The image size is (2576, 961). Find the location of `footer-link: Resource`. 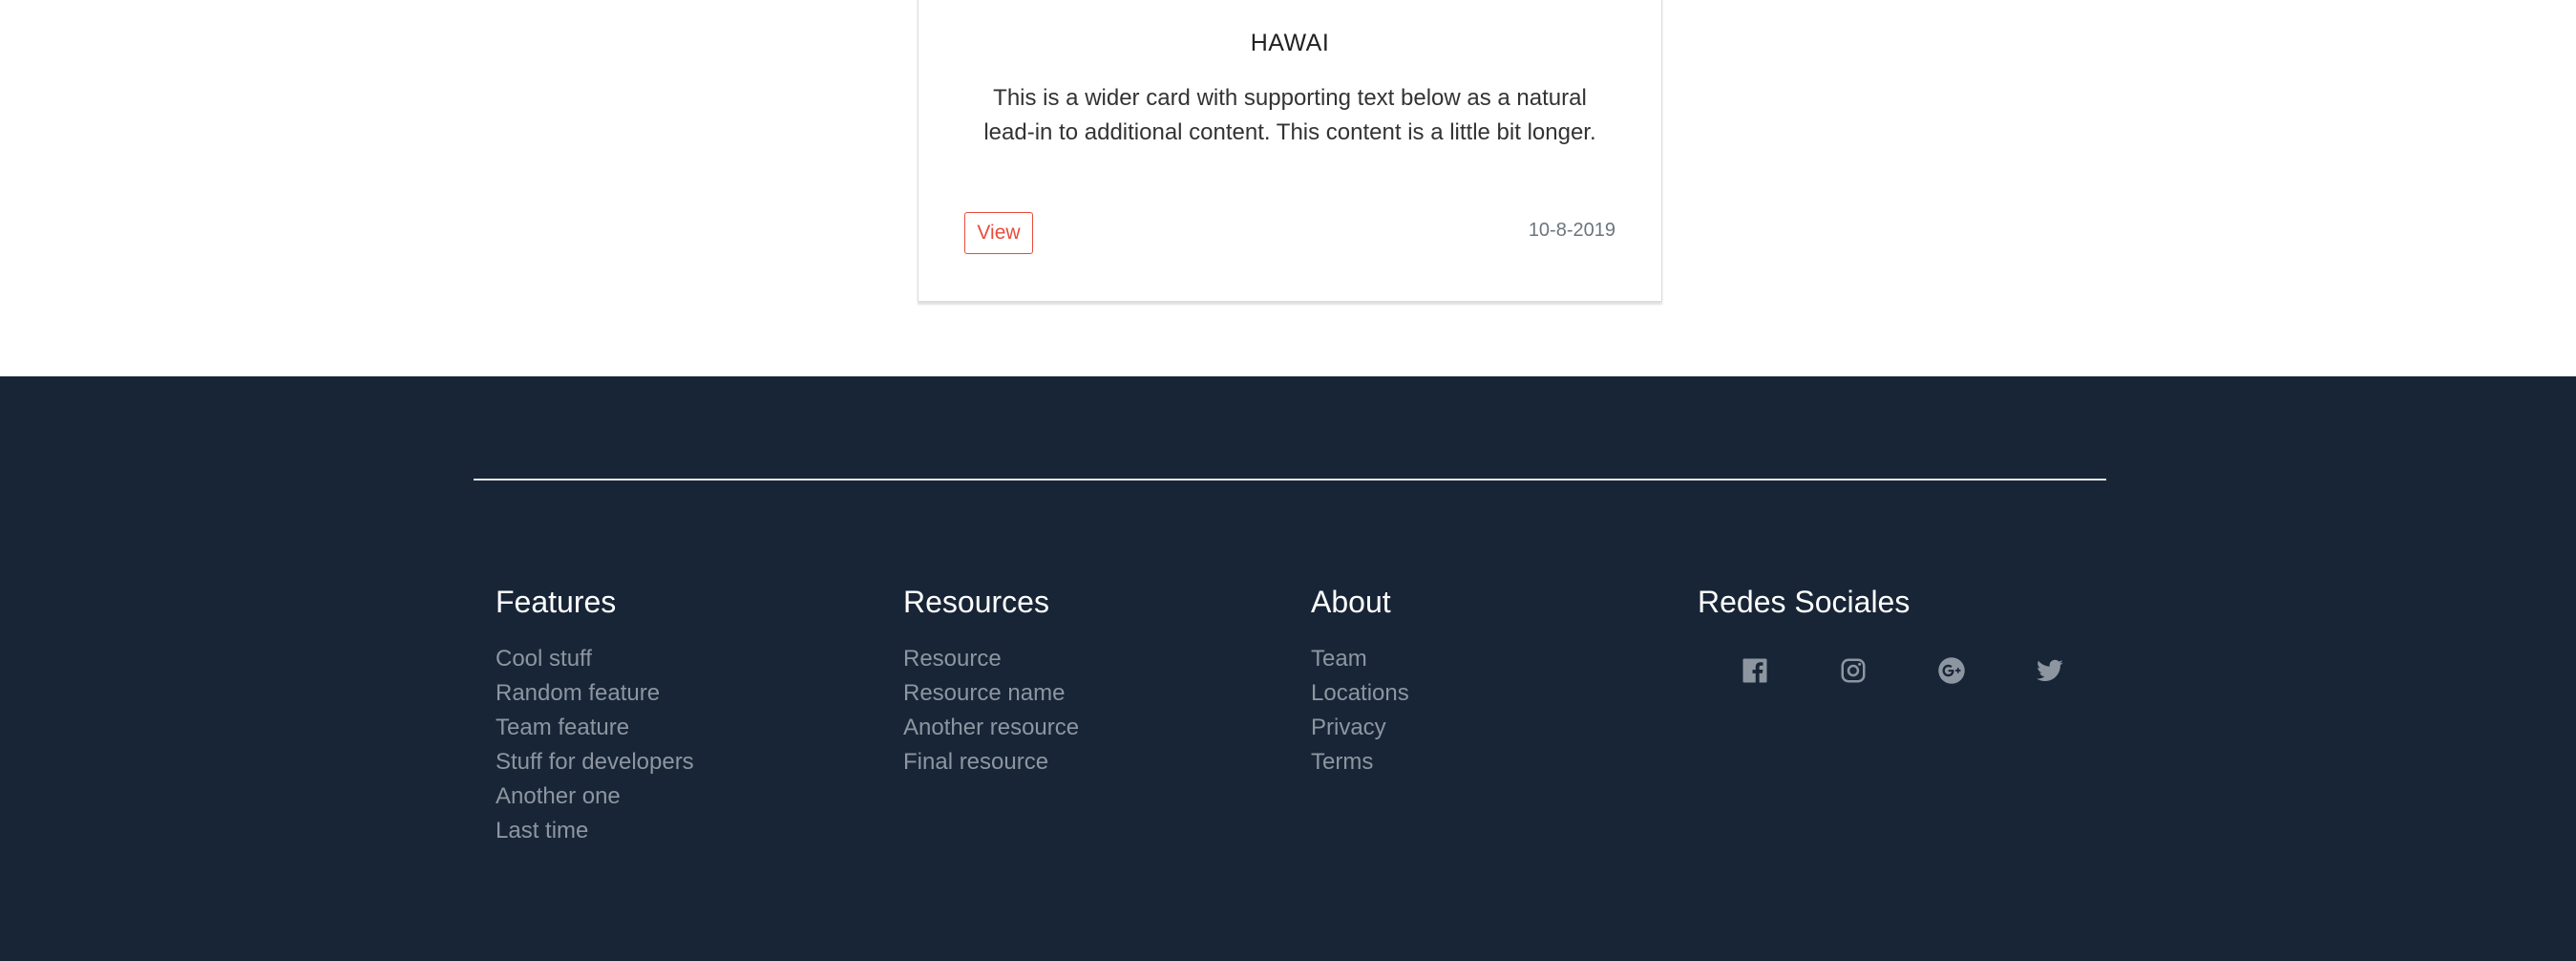

footer-link: Resource is located at coordinates (991, 659).